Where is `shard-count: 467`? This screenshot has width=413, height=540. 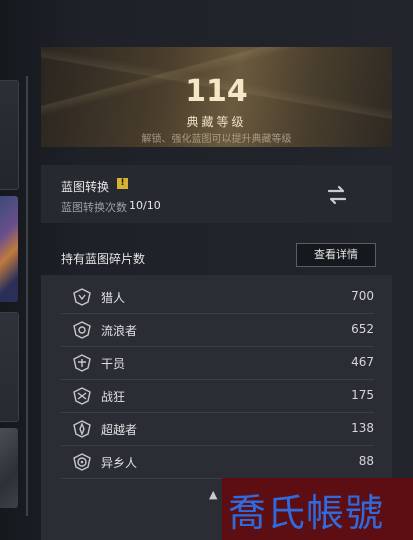 shard-count: 467 is located at coordinates (362, 362).